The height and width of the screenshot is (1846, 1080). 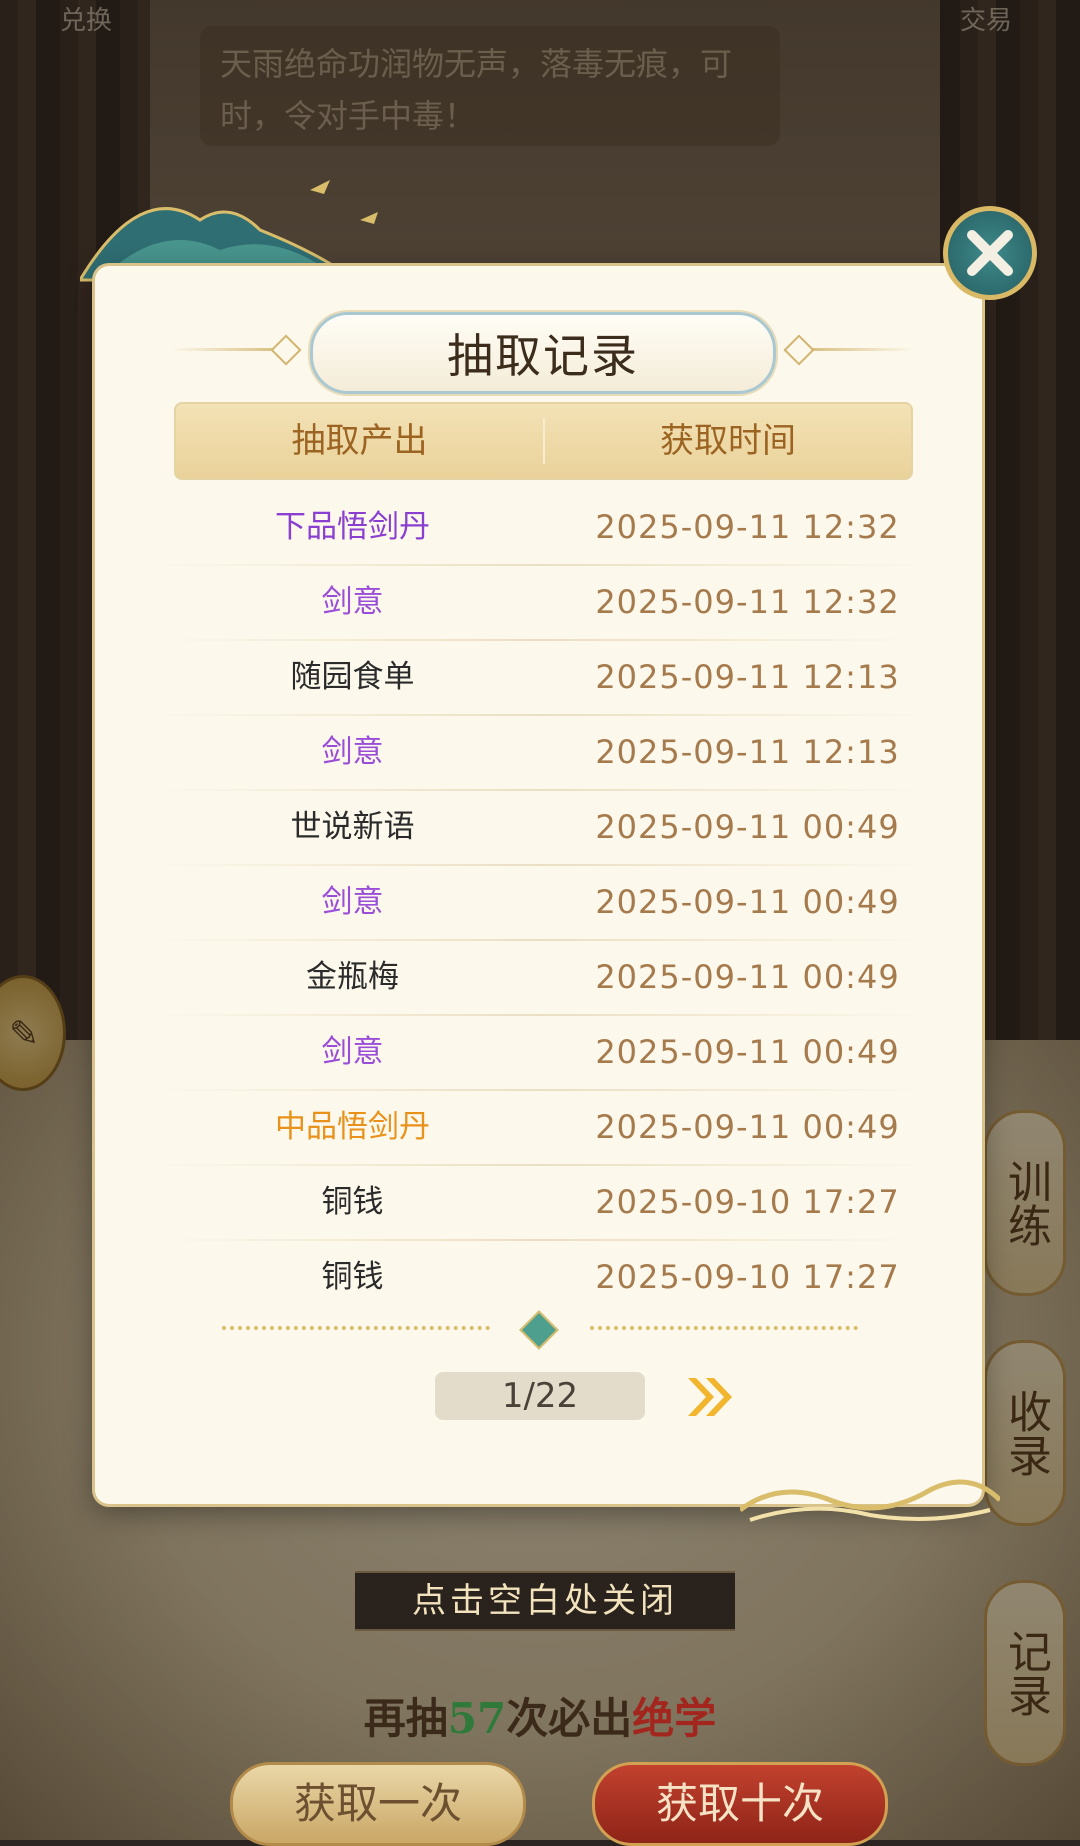 I want to click on close-x-icon, so click(x=990, y=253).